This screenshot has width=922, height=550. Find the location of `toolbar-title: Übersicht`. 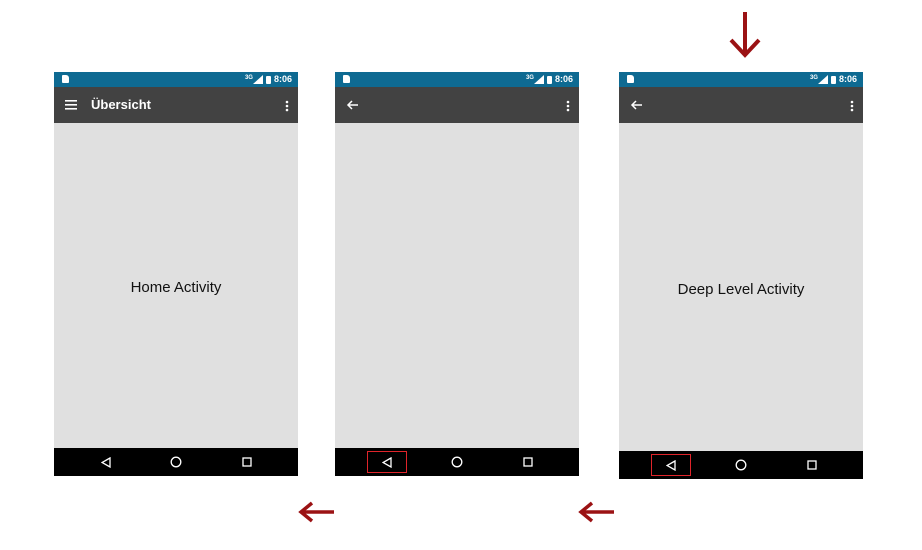

toolbar-title: Übersicht is located at coordinates (121, 104).